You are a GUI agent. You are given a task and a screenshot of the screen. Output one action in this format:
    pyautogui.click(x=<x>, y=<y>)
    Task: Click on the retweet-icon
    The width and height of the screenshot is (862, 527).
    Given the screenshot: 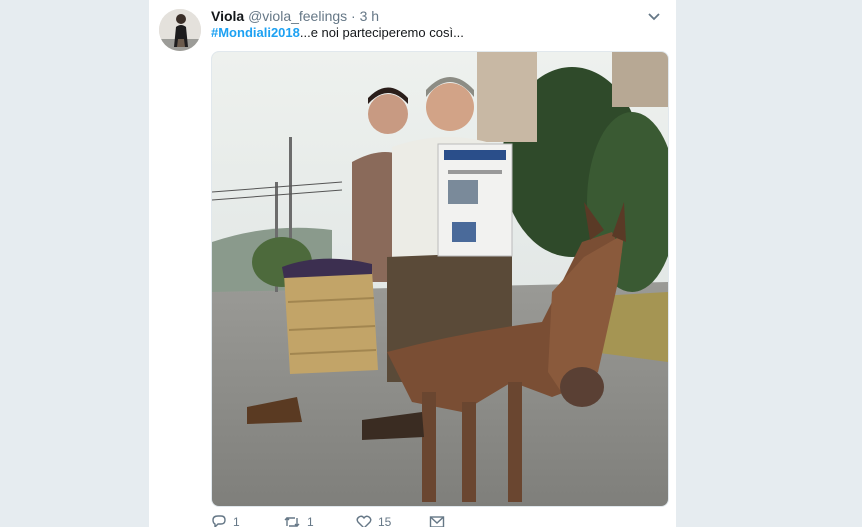 What is the action you would take?
    pyautogui.click(x=292, y=522)
    